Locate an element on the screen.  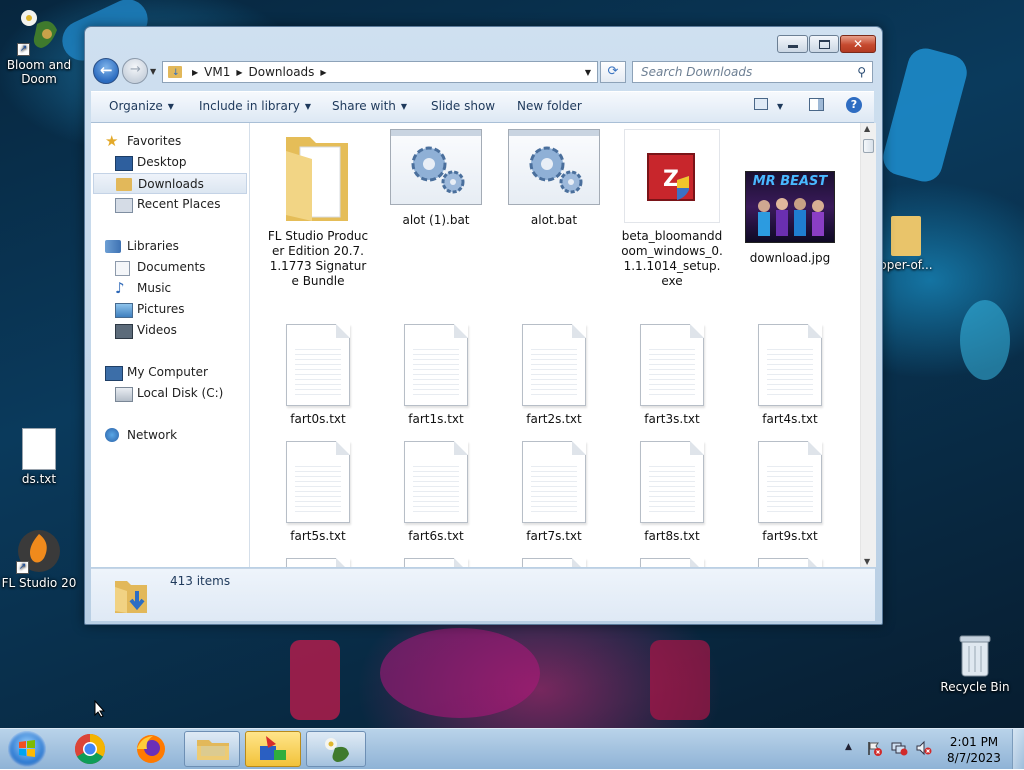
file-item-download-jpg: MR BEAST download.jpg is located at coordinates (790, 197).